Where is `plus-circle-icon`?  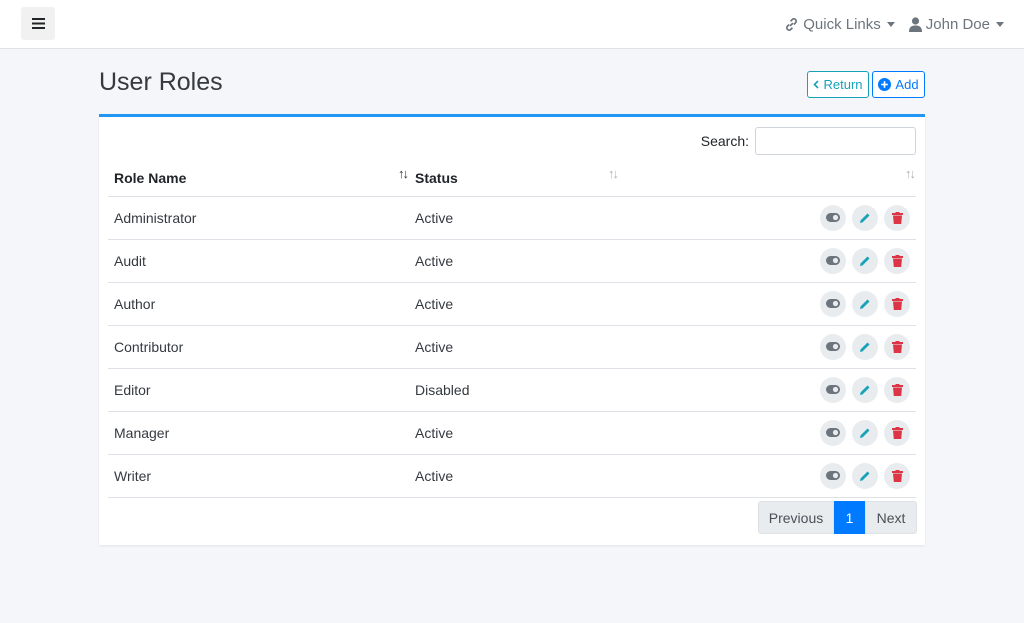 plus-circle-icon is located at coordinates (885, 84).